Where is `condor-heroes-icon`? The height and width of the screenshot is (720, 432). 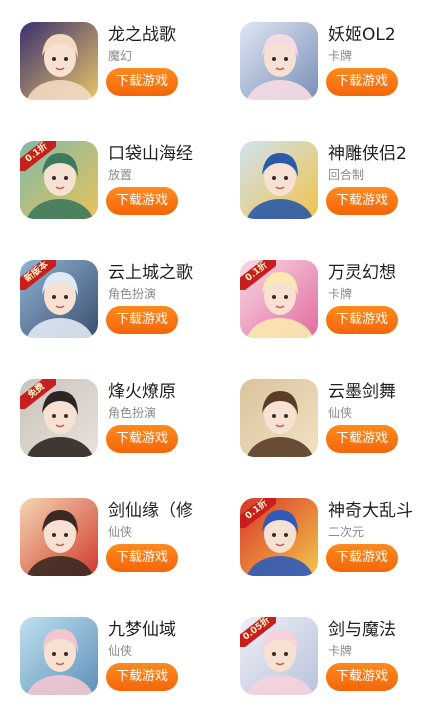 condor-heroes-icon is located at coordinates (279, 180).